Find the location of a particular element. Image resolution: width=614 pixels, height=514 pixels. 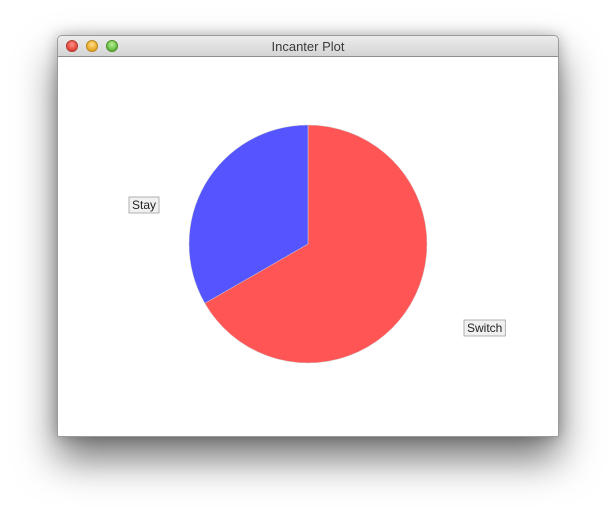

svg-text: Switch is located at coordinates (484, 328).